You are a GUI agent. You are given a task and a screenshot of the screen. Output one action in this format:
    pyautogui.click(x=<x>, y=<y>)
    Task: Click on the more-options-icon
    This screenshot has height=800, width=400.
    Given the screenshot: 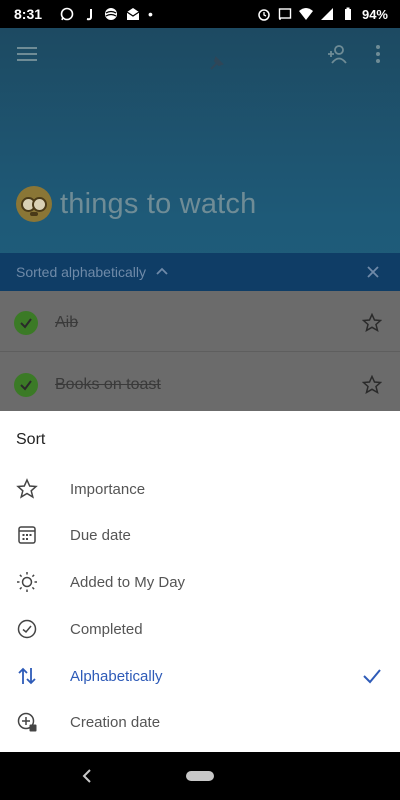 What is the action you would take?
    pyautogui.click(x=378, y=54)
    